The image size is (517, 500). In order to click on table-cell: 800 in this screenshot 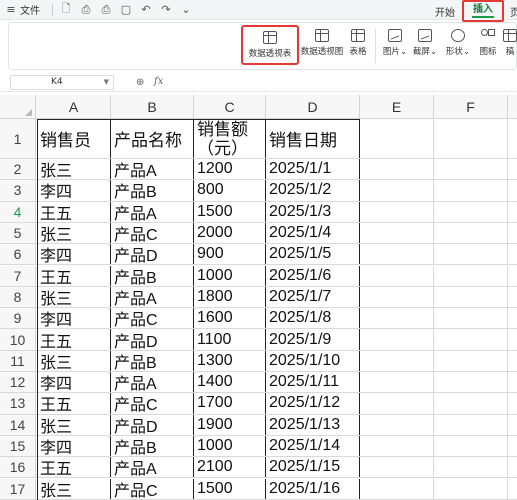, I will do `click(230, 190)`.